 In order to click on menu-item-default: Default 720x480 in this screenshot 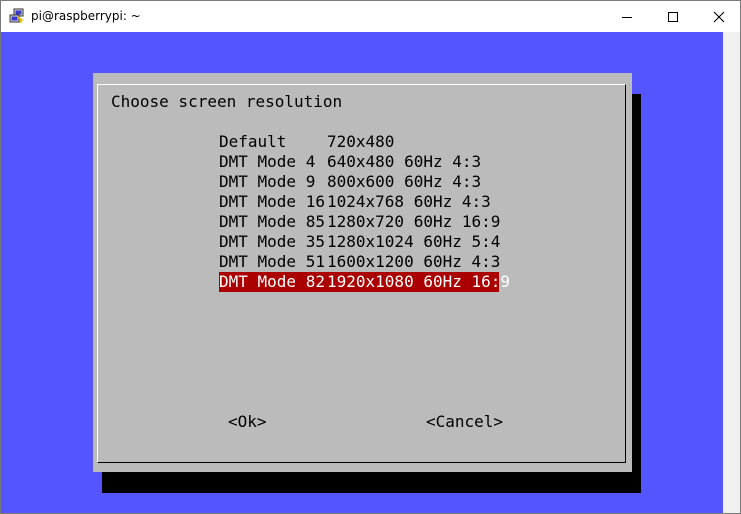, I will do `click(359, 142)`.